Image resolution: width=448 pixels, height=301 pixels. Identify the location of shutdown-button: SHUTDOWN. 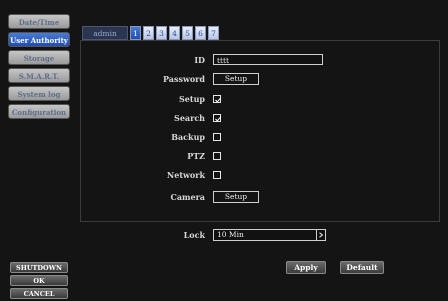
(39, 267).